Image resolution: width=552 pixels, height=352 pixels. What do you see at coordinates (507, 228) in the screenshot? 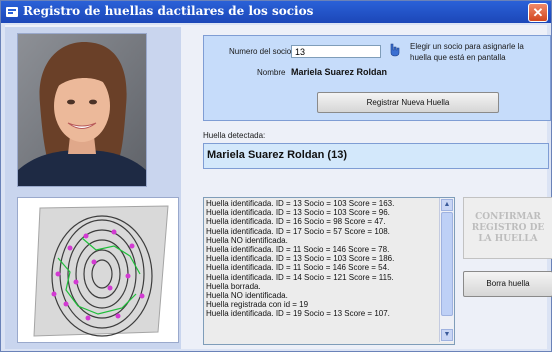
I see `confirm-registration-button: CONFIRMAR REGISTRO DE LA HUELLA` at bounding box center [507, 228].